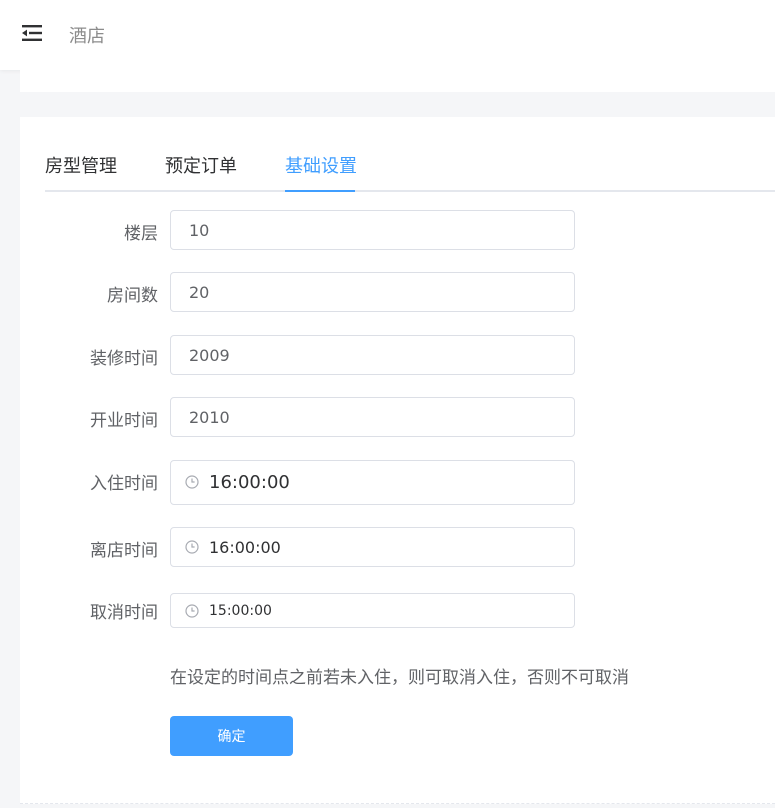  Describe the element at coordinates (124, 613) in the screenshot. I see `cancel-label: 取消时间` at that location.